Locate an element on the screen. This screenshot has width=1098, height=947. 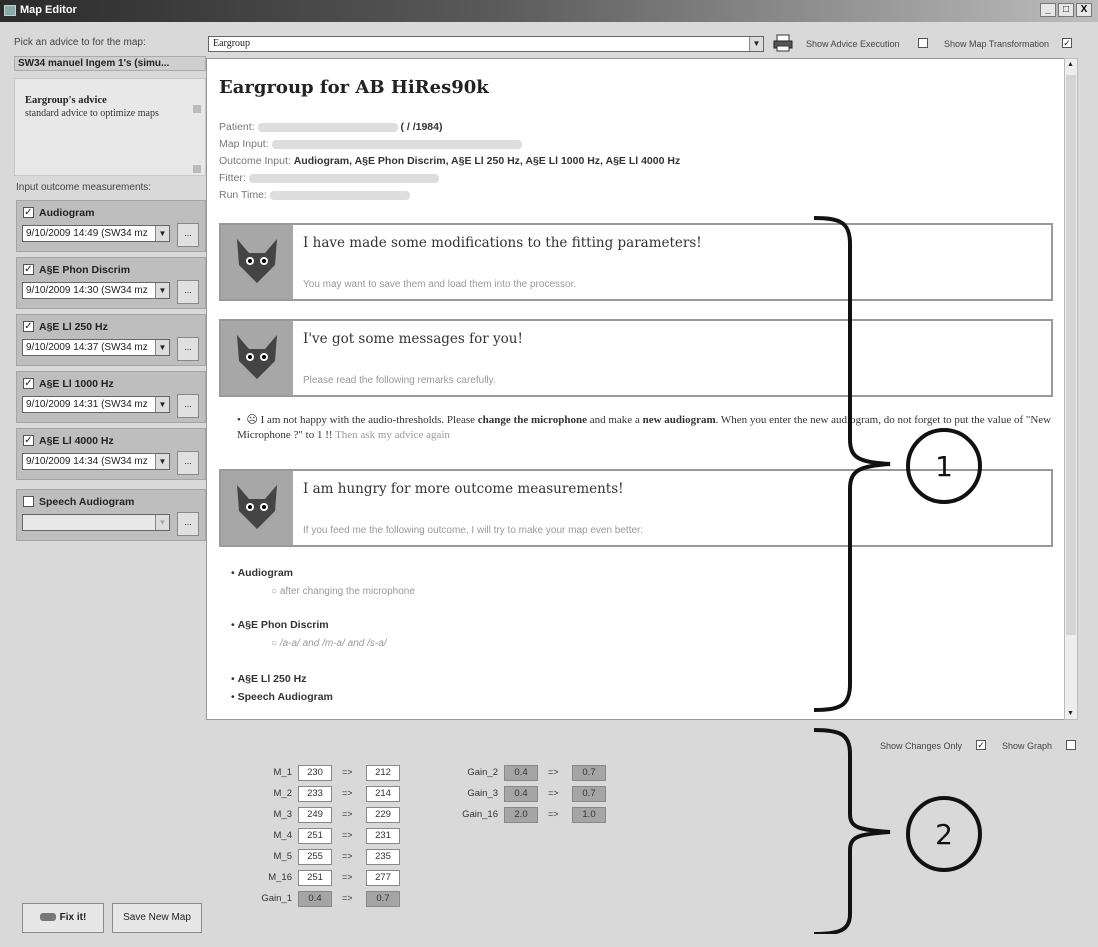
measurement-select: 9/10/2009 14:49 (SW34 mz ▼ is located at coordinates (96, 233).